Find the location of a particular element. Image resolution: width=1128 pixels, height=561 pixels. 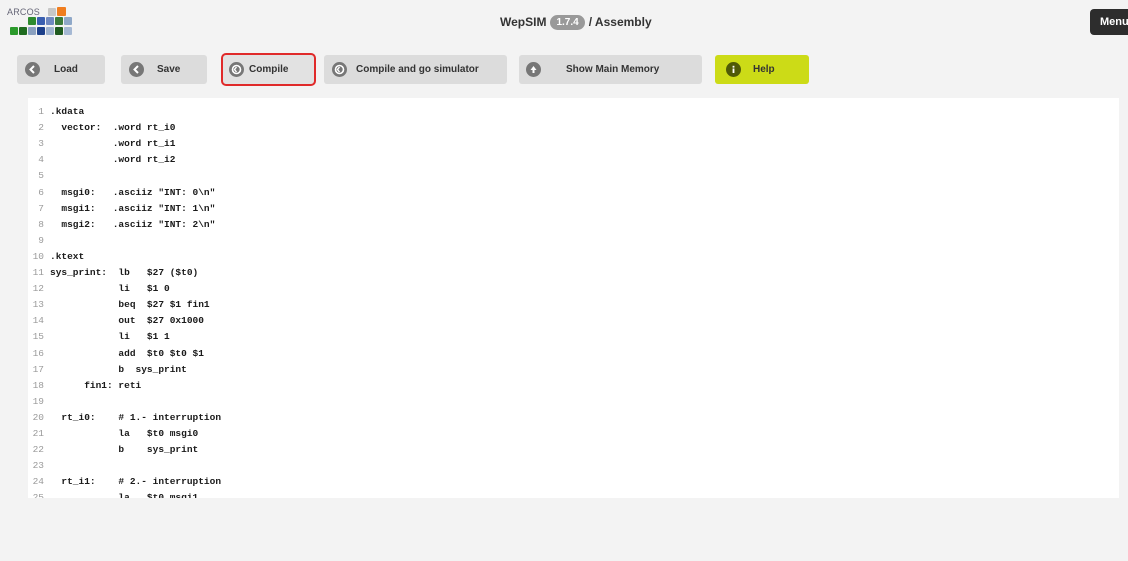

code-text: rt_i1: # 2.- interruption is located at coordinates (136, 482).